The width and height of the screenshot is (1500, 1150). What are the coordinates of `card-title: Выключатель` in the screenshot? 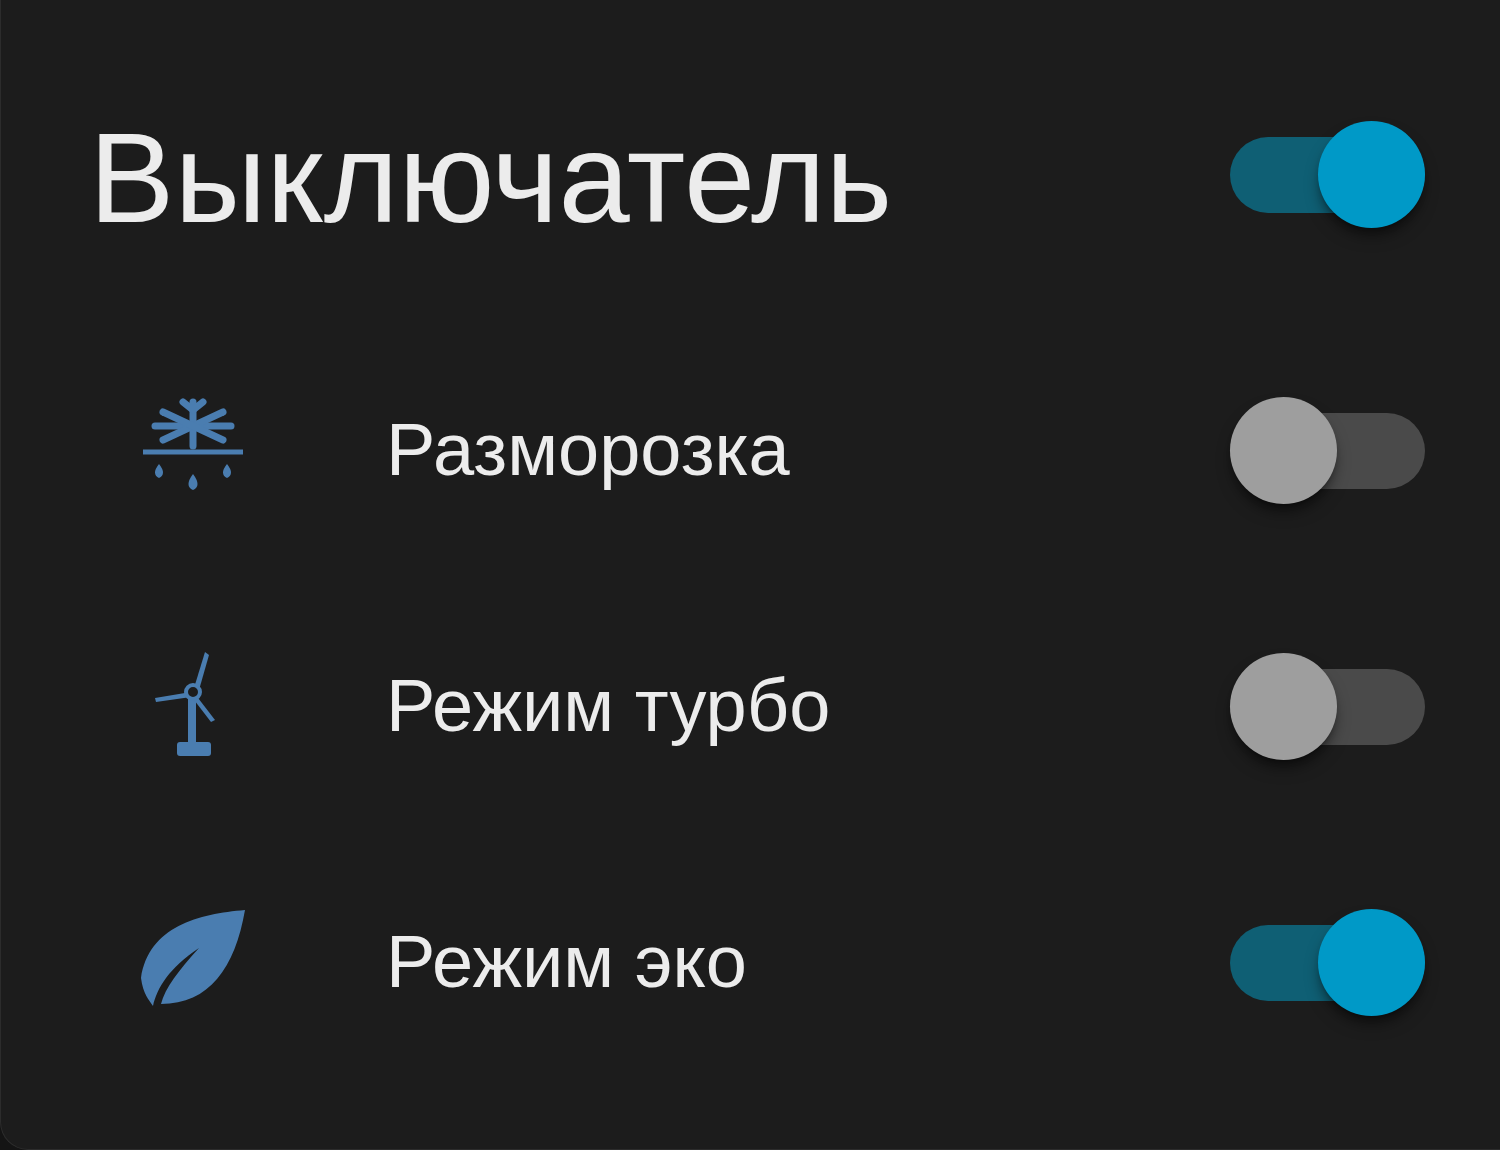 It's located at (491, 178).